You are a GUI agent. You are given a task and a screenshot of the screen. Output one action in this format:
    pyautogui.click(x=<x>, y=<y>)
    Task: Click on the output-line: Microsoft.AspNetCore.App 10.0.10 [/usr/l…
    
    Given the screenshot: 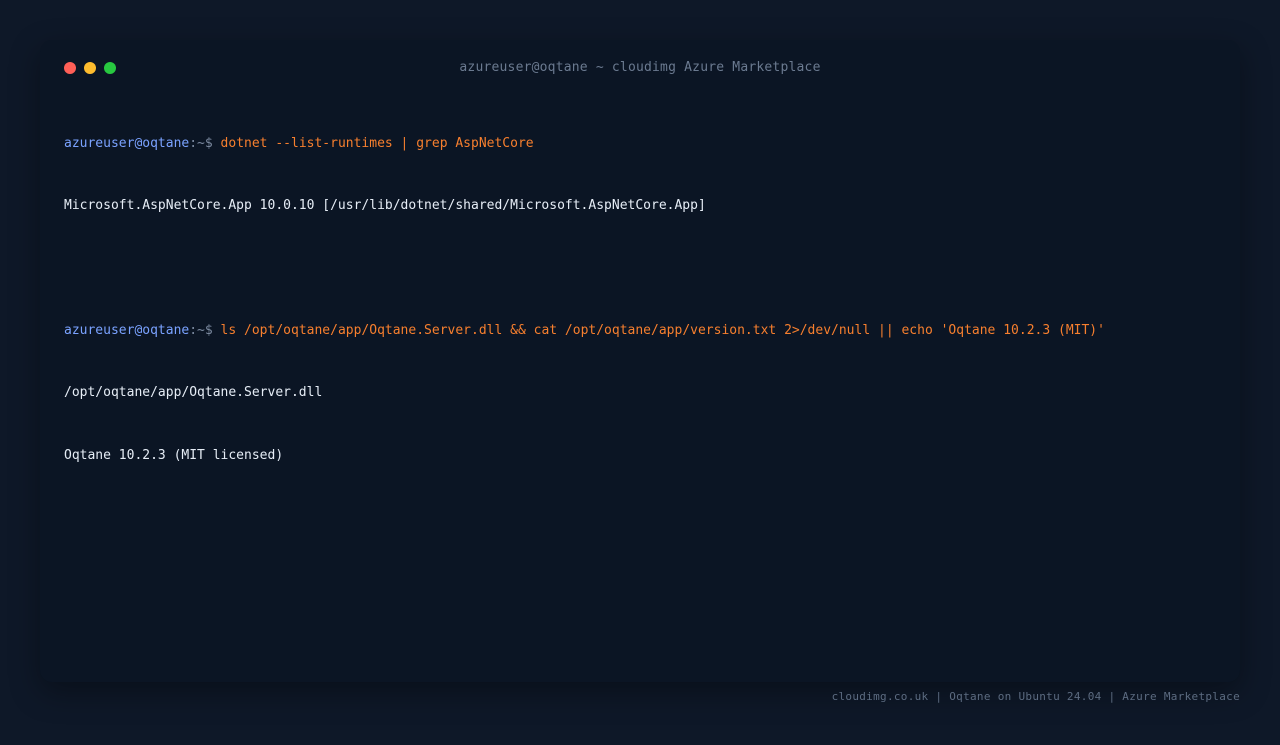 What is the action you would take?
    pyautogui.click(x=385, y=205)
    